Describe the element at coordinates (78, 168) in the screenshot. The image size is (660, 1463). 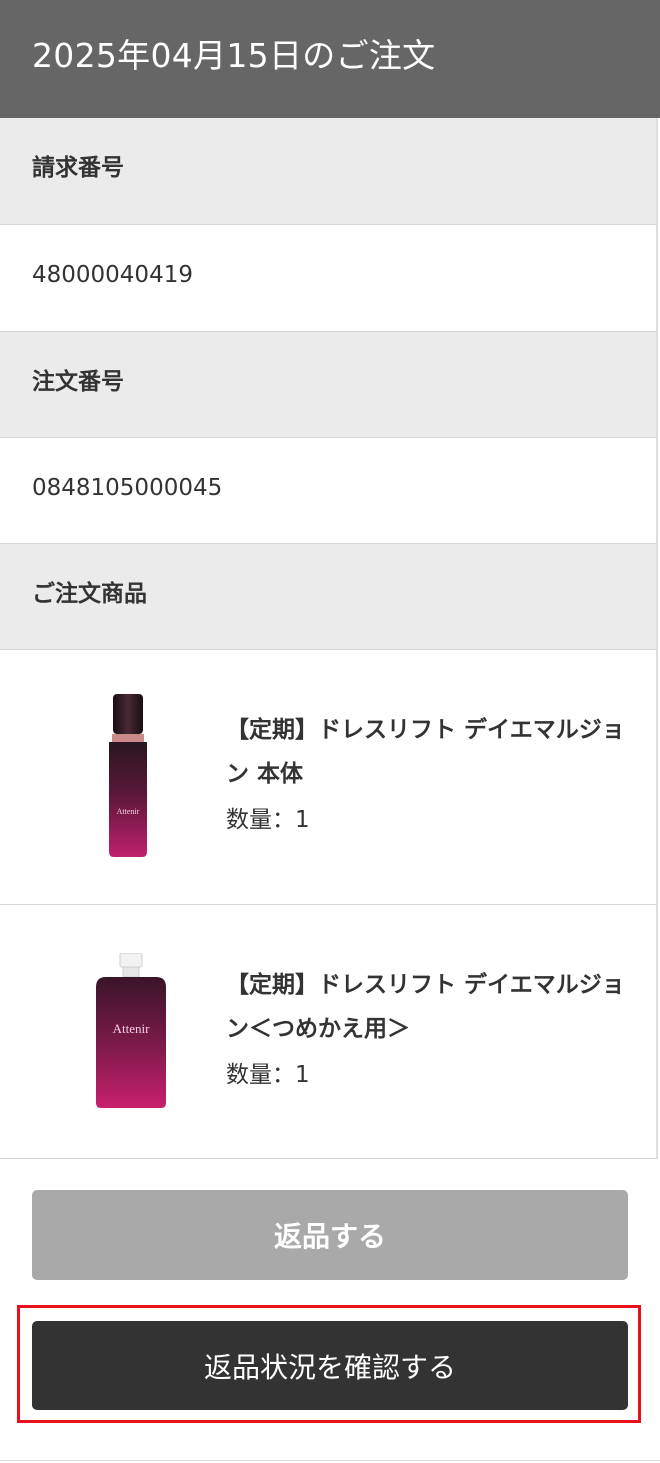
I see `billing-number-label: 請求番号` at that location.